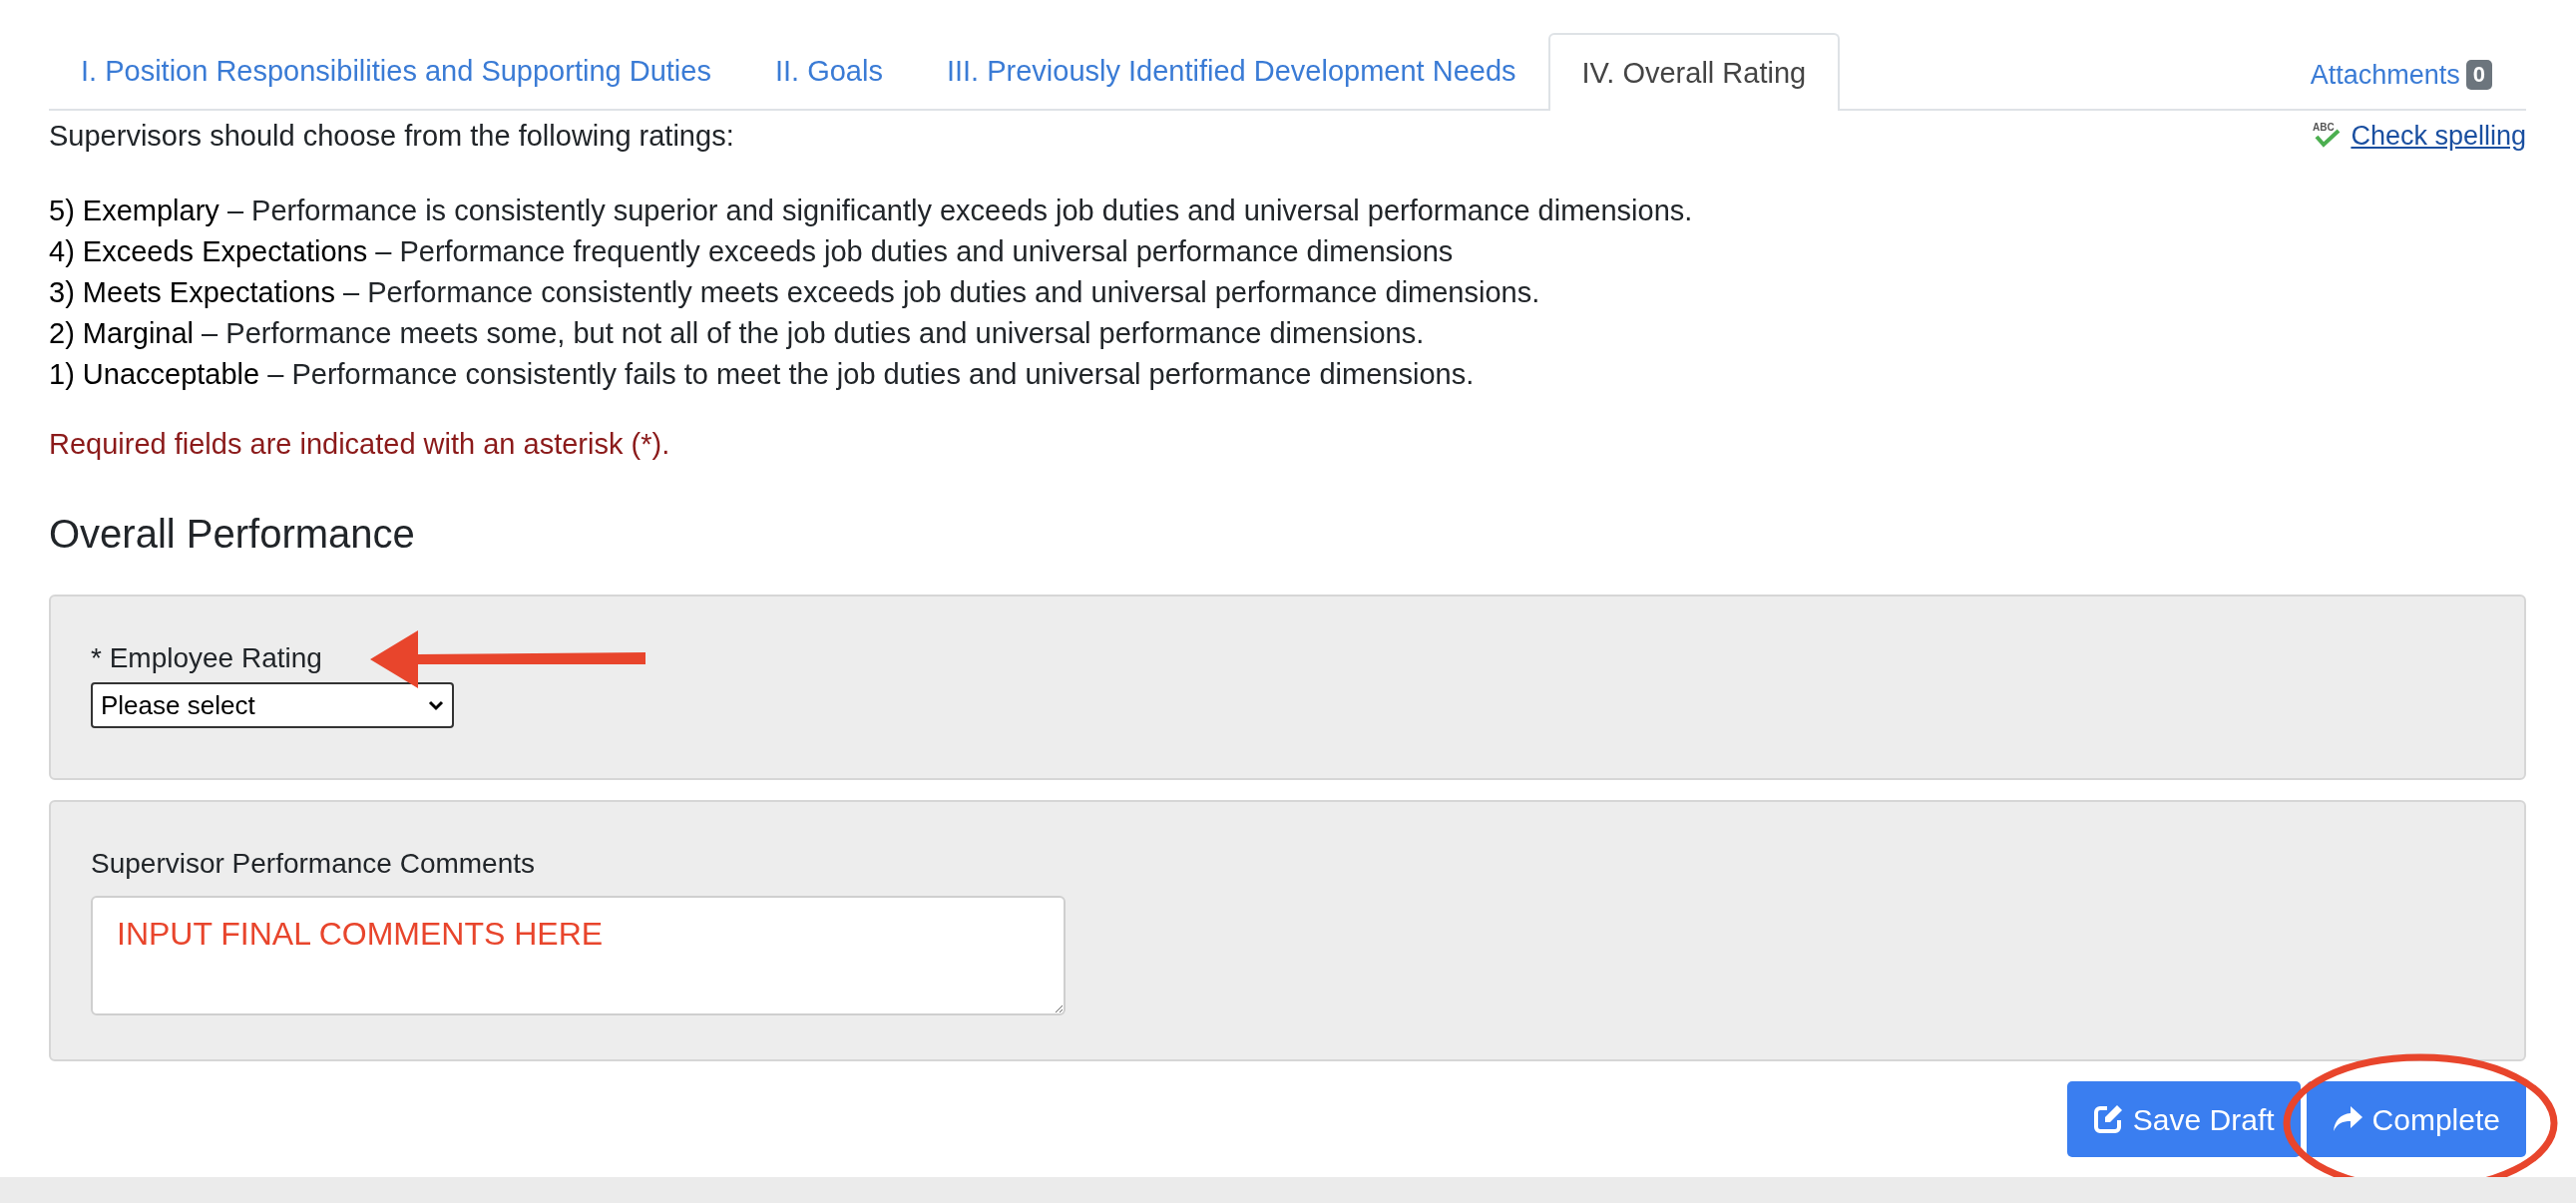 This screenshot has height=1203, width=2576. I want to click on field-label: Supervisor Performance Comments, so click(313, 864).